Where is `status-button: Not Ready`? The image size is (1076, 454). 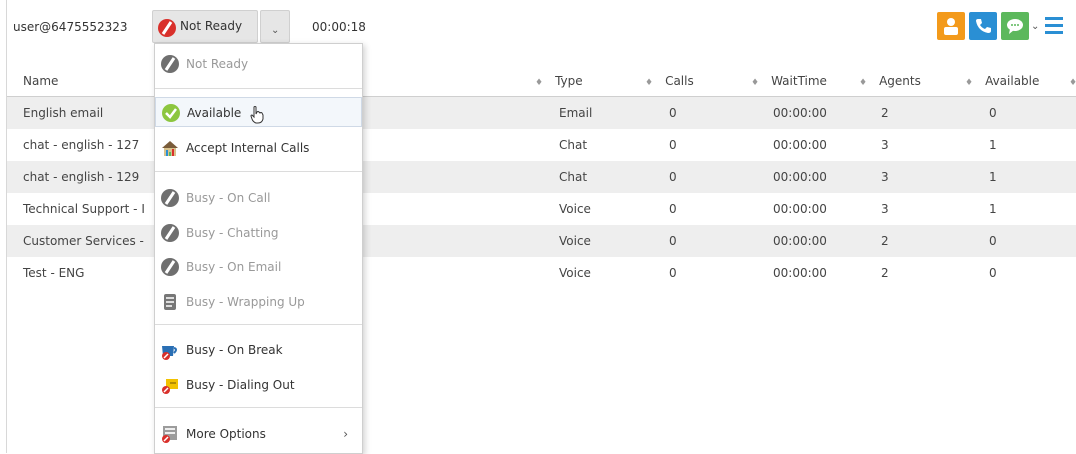 status-button: Not Ready is located at coordinates (205, 26).